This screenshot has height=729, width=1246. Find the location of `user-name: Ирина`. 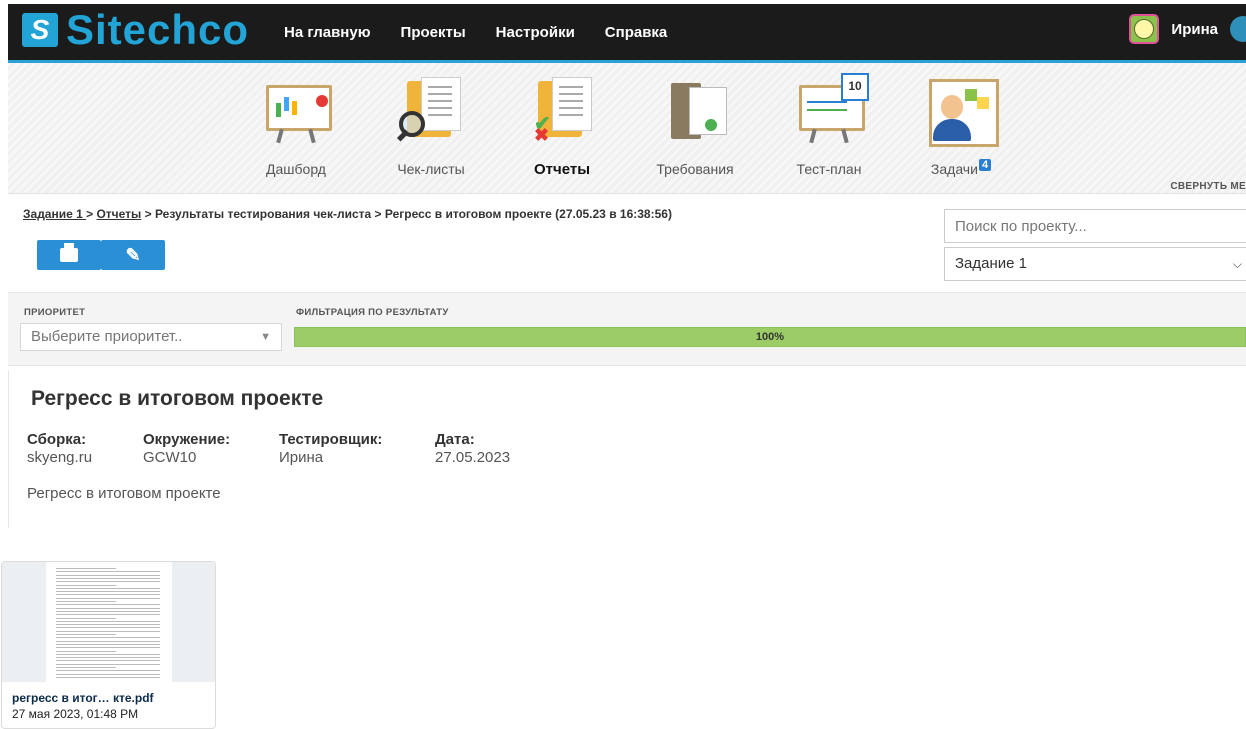

user-name: Ирина is located at coordinates (1194, 29).